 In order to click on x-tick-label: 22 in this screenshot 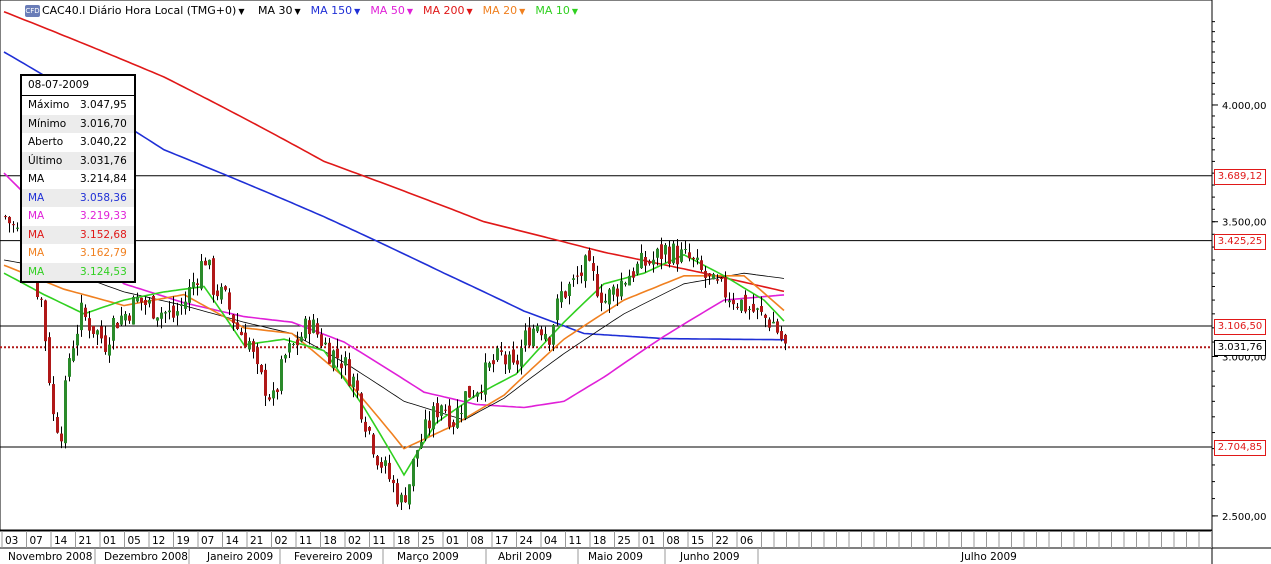, I will do `click(722, 541)`.